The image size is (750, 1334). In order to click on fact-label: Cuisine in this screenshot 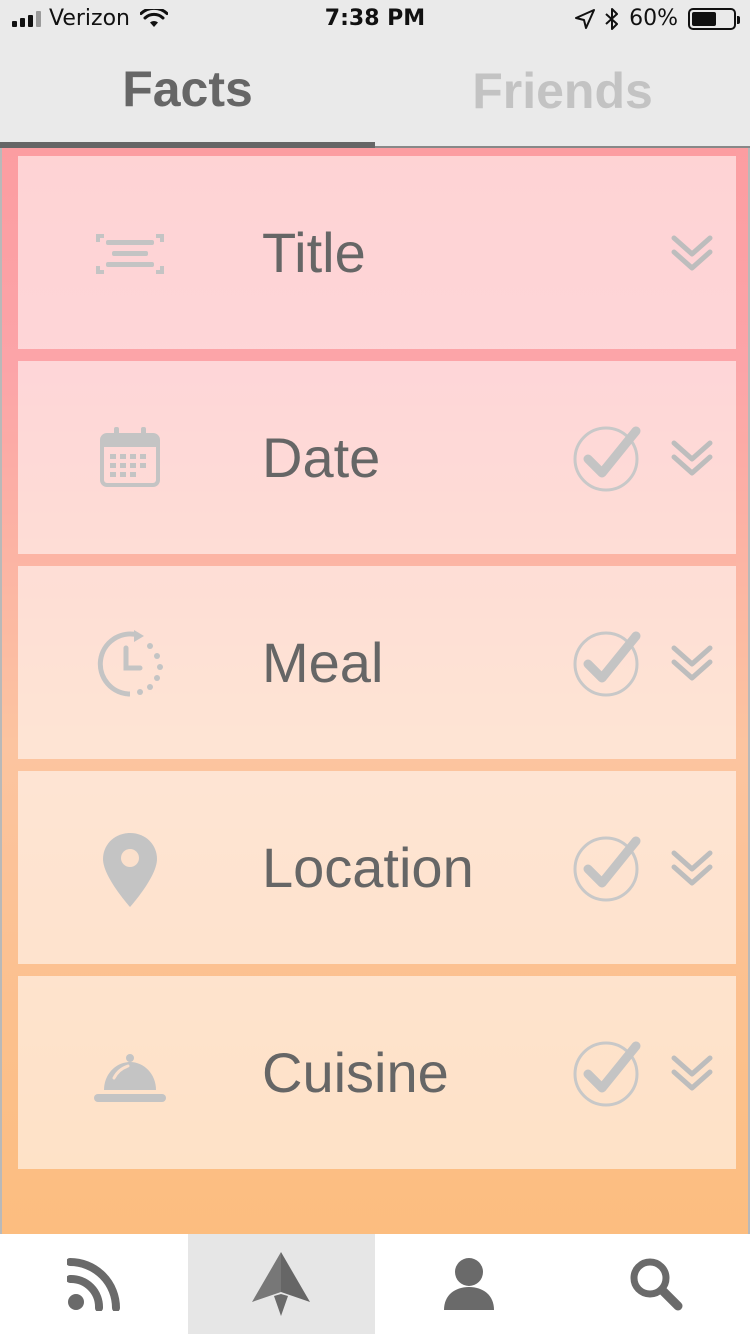, I will do `click(355, 1072)`.